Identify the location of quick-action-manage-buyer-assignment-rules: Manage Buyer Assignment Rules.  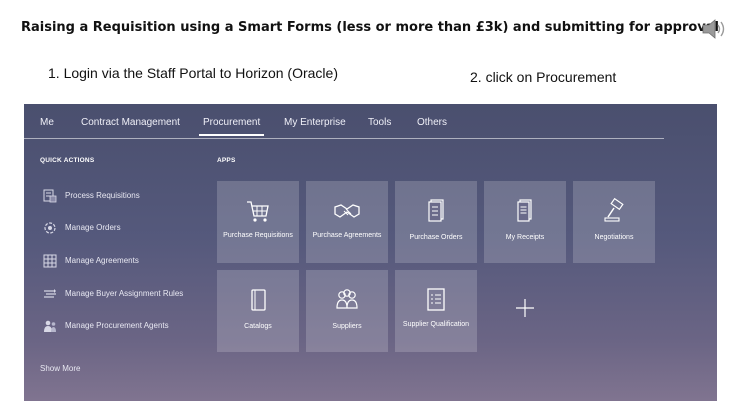
(127, 294).